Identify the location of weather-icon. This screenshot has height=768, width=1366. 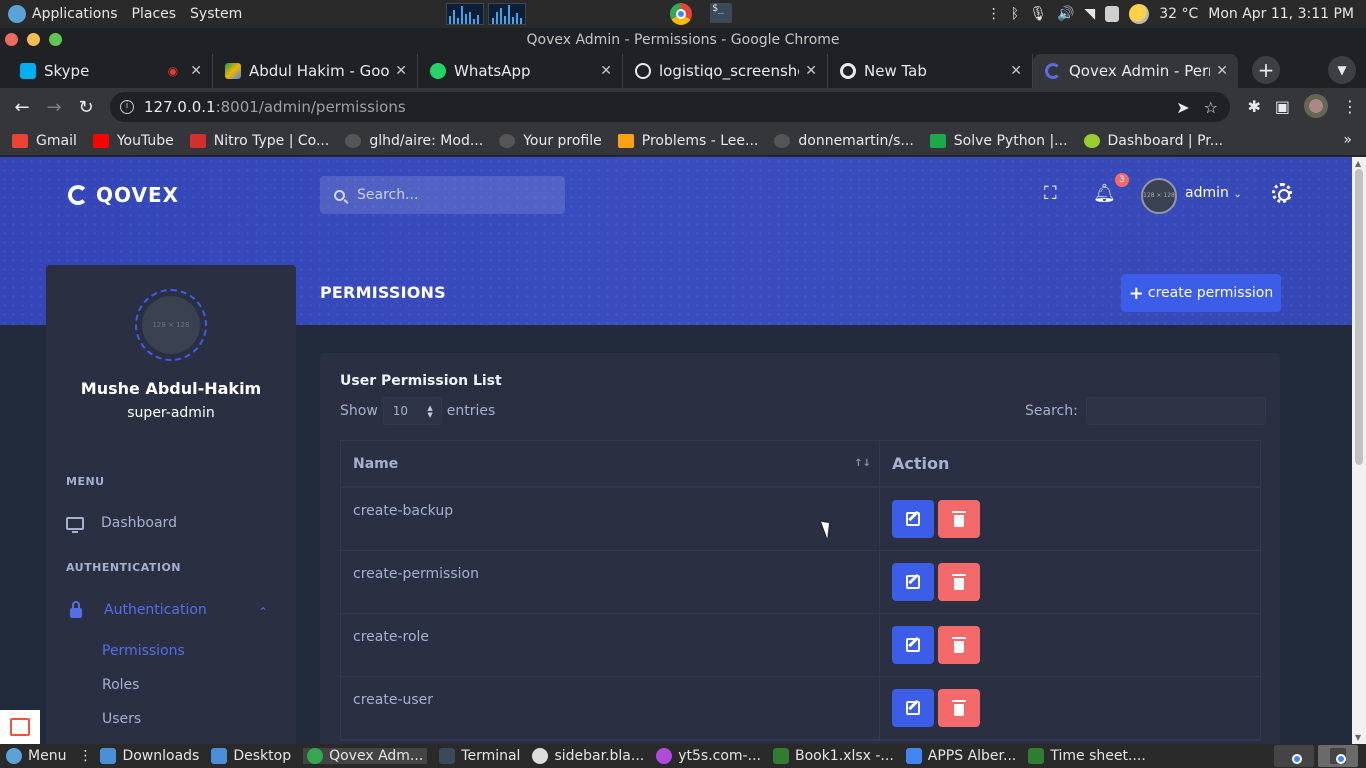
(1139, 14).